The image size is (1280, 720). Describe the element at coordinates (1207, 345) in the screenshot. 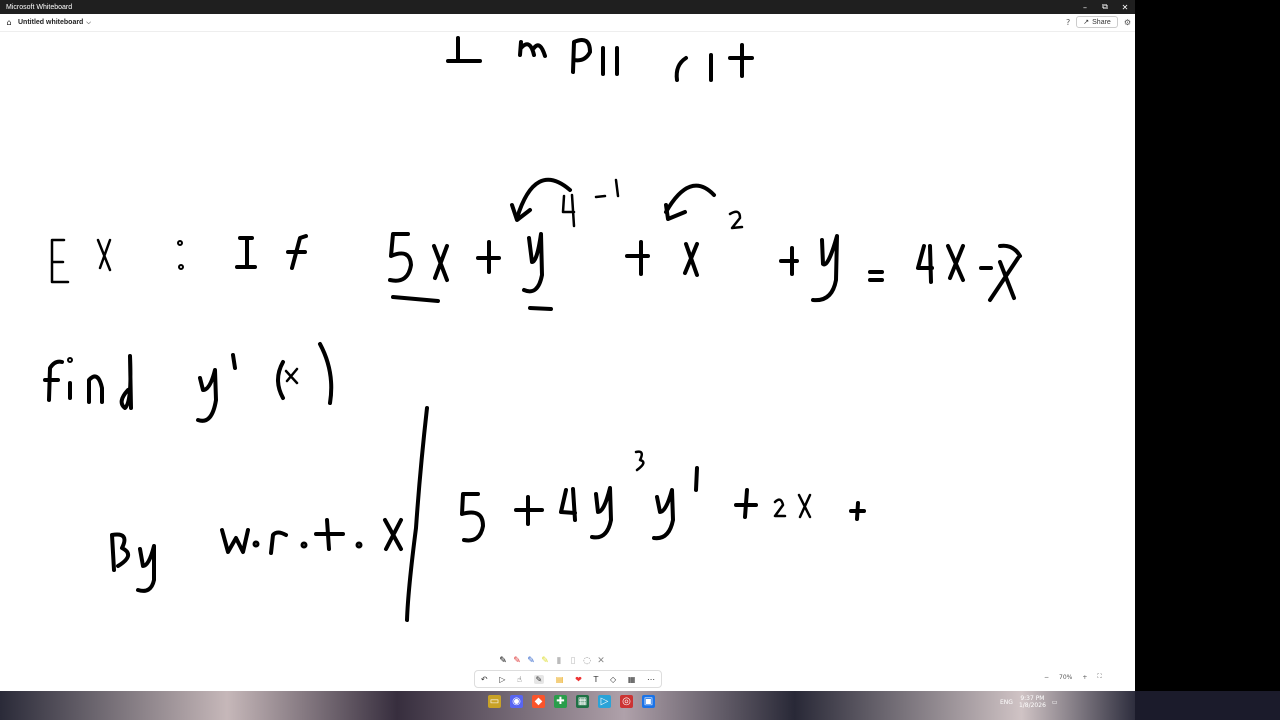

I see `black-side-area` at that location.